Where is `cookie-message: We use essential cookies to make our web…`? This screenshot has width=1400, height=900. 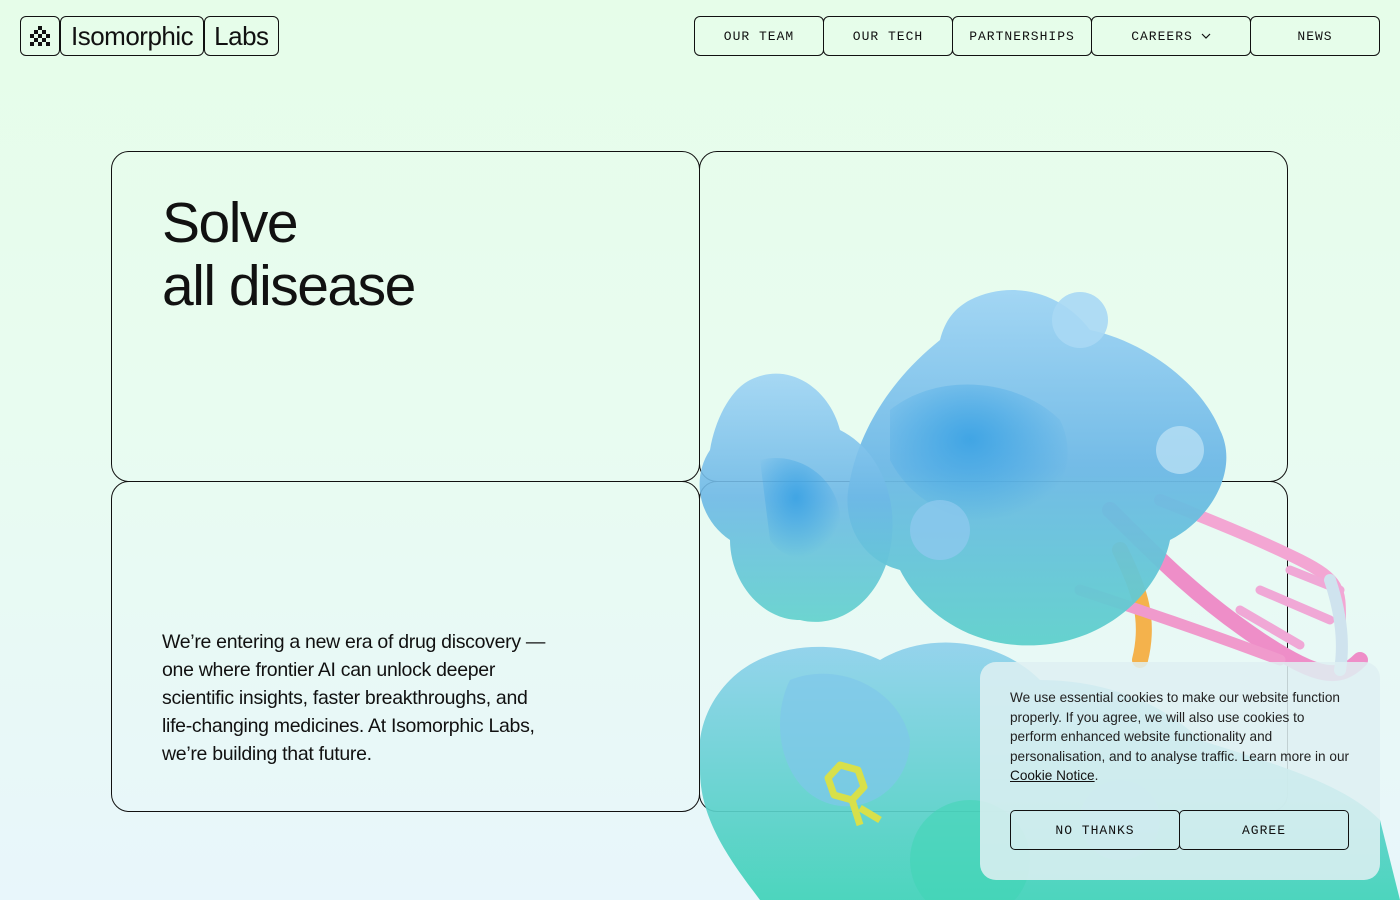 cookie-message: We use essential cookies to make our web… is located at coordinates (1180, 737).